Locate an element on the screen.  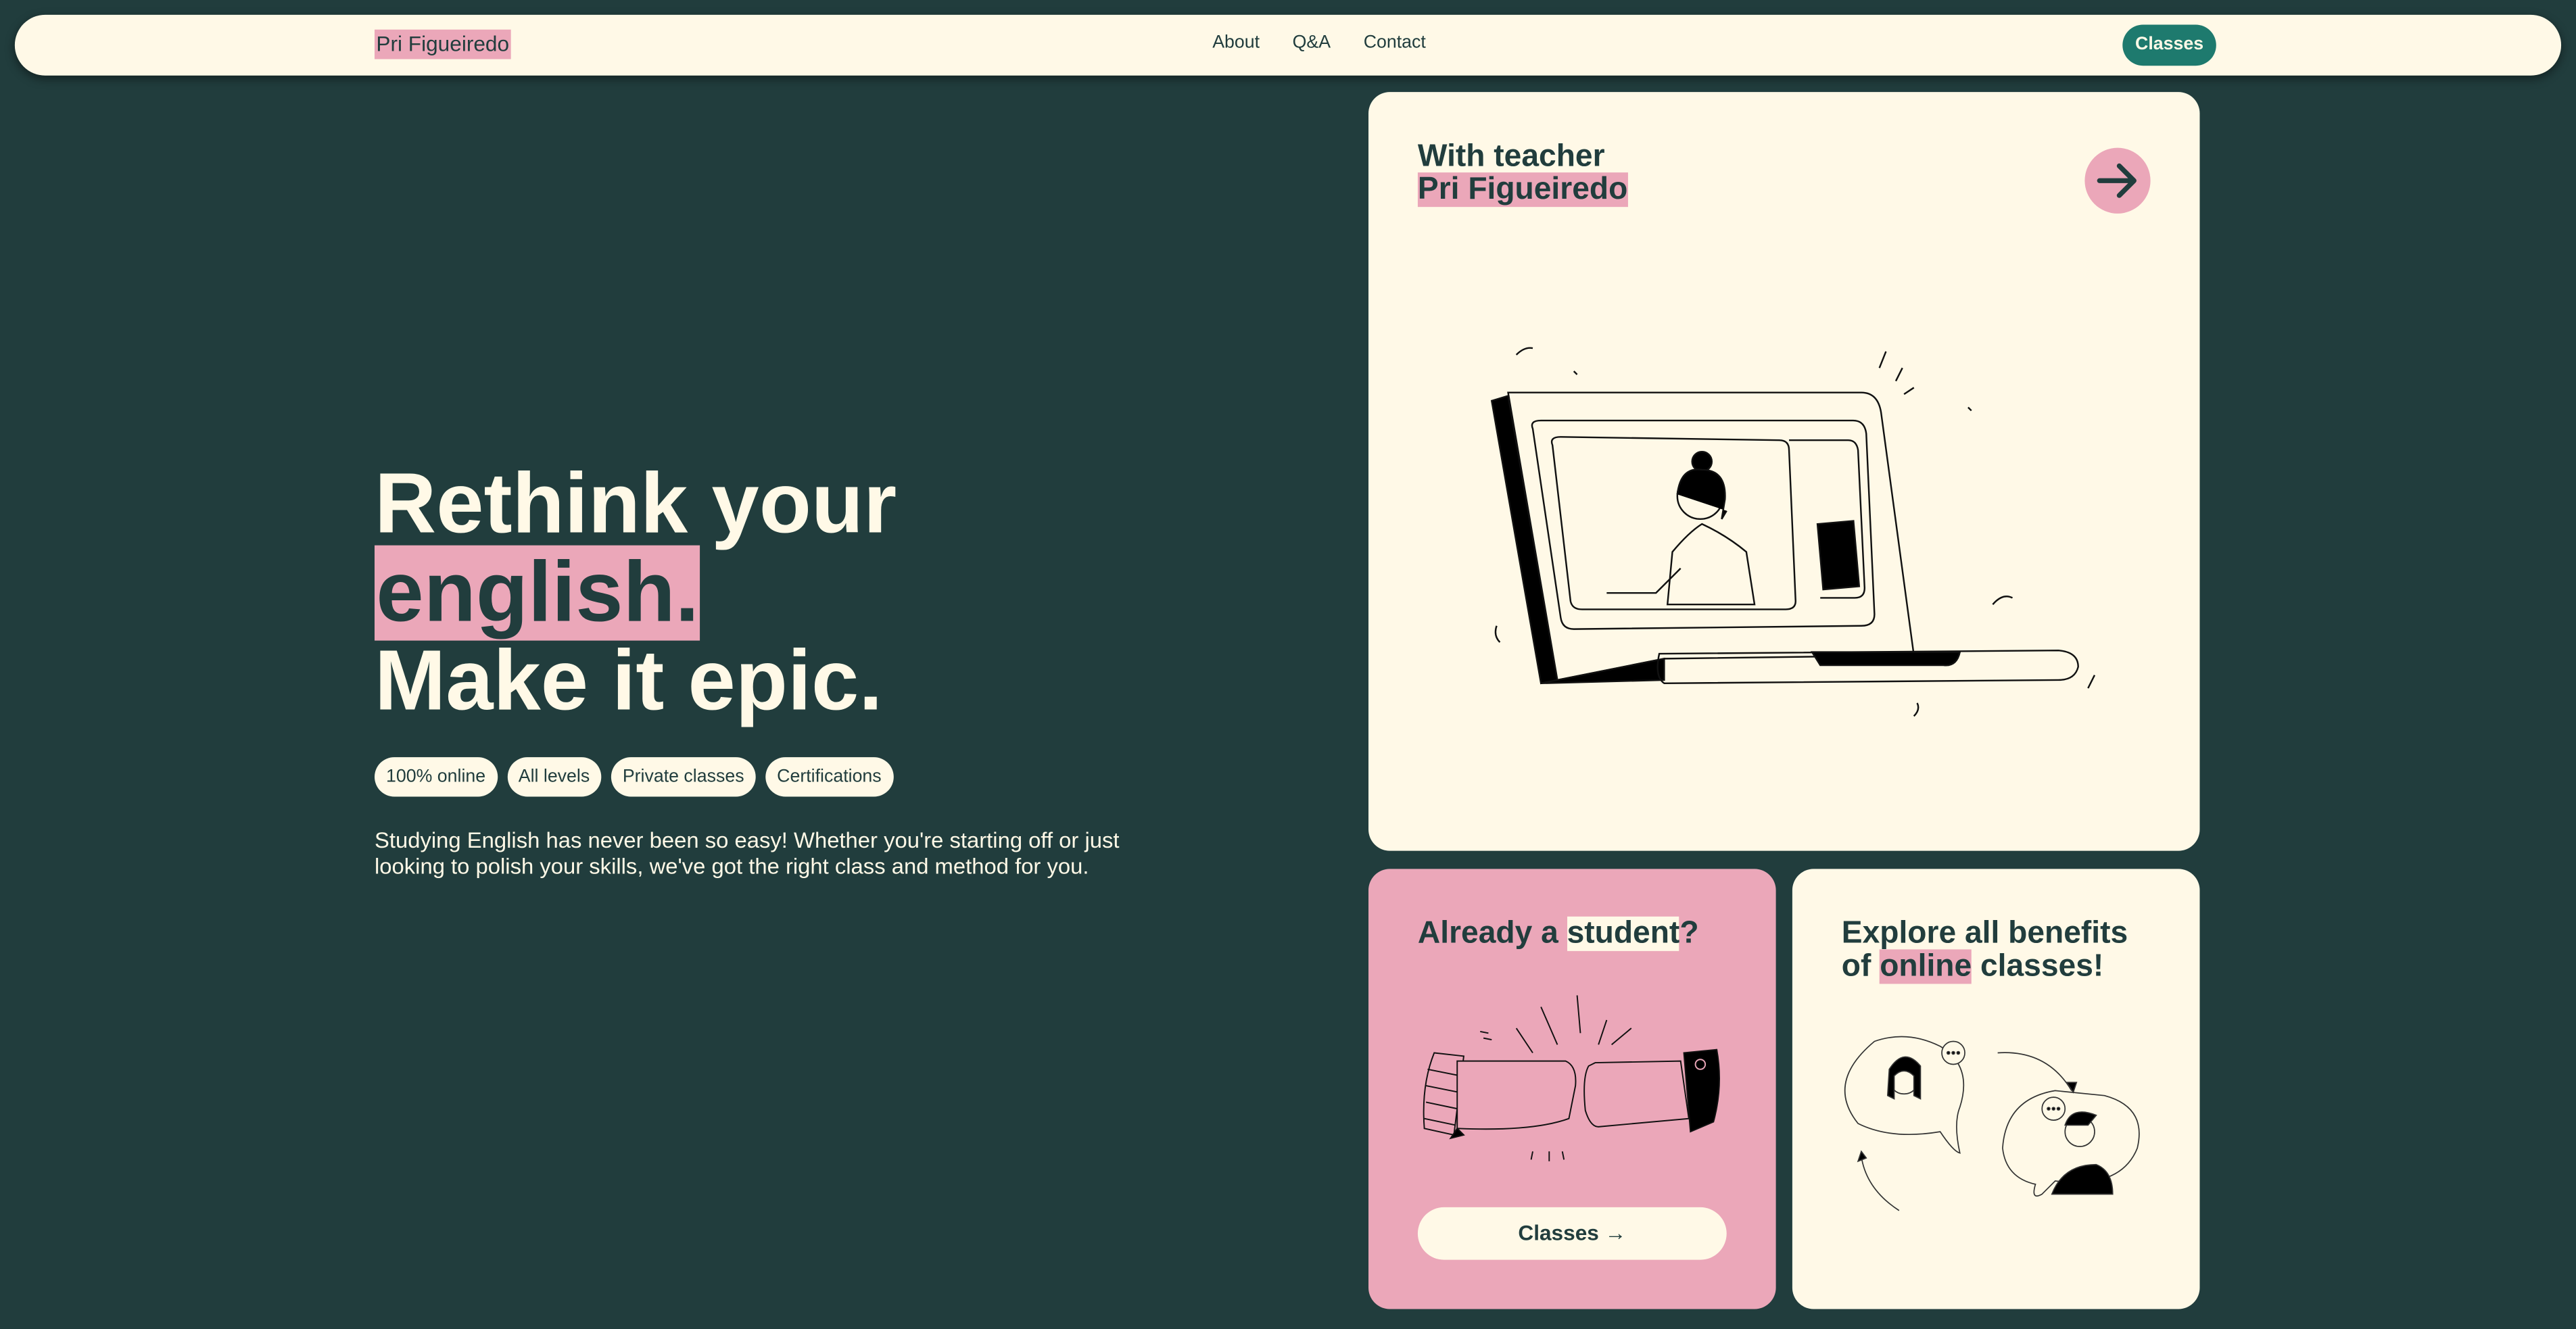
student-card: Already a student? Classes → is located at coordinates (1572, 1089).